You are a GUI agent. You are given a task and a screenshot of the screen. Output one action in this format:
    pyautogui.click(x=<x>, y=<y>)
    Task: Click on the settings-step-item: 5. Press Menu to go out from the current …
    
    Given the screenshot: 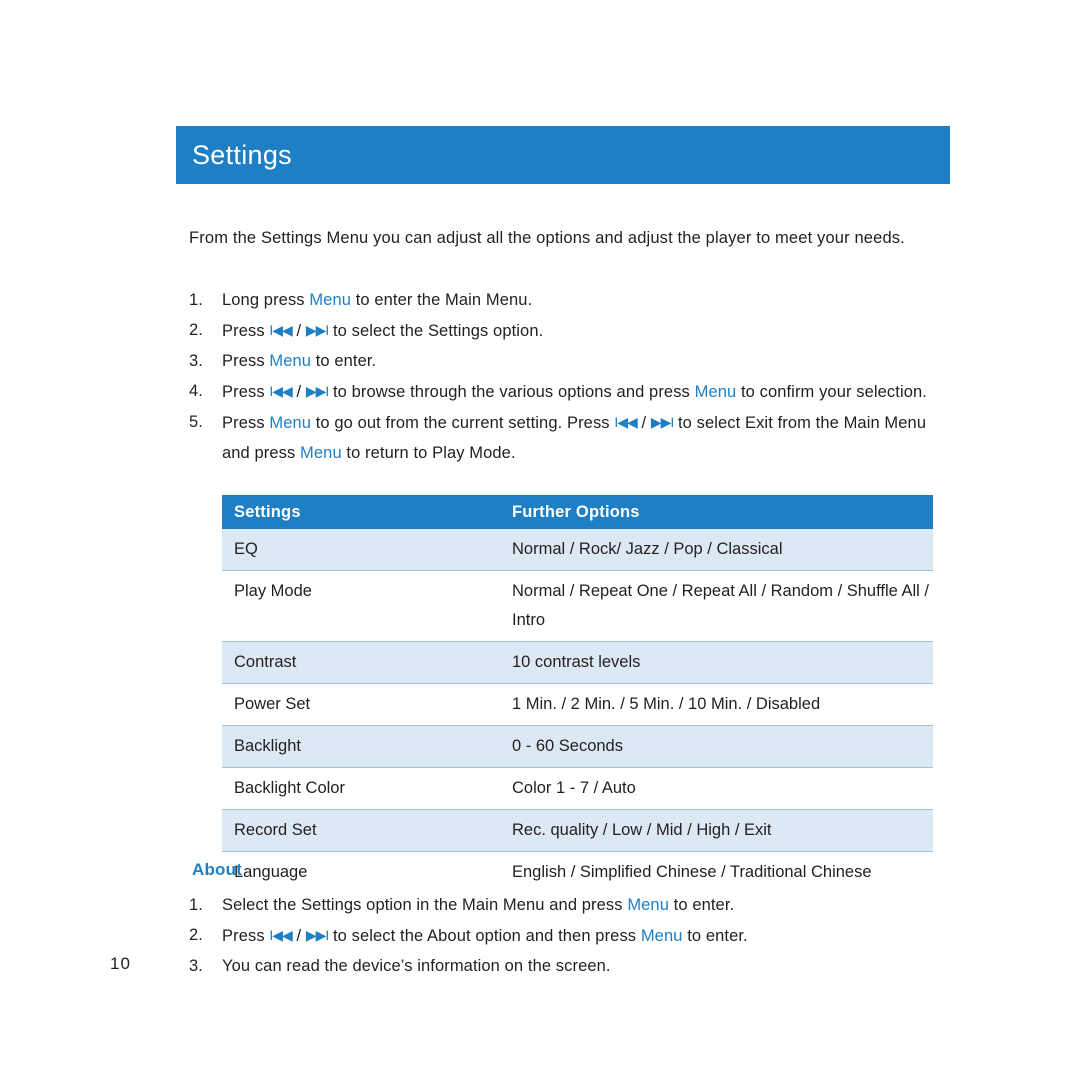 What is the action you would take?
    pyautogui.click(x=563, y=437)
    